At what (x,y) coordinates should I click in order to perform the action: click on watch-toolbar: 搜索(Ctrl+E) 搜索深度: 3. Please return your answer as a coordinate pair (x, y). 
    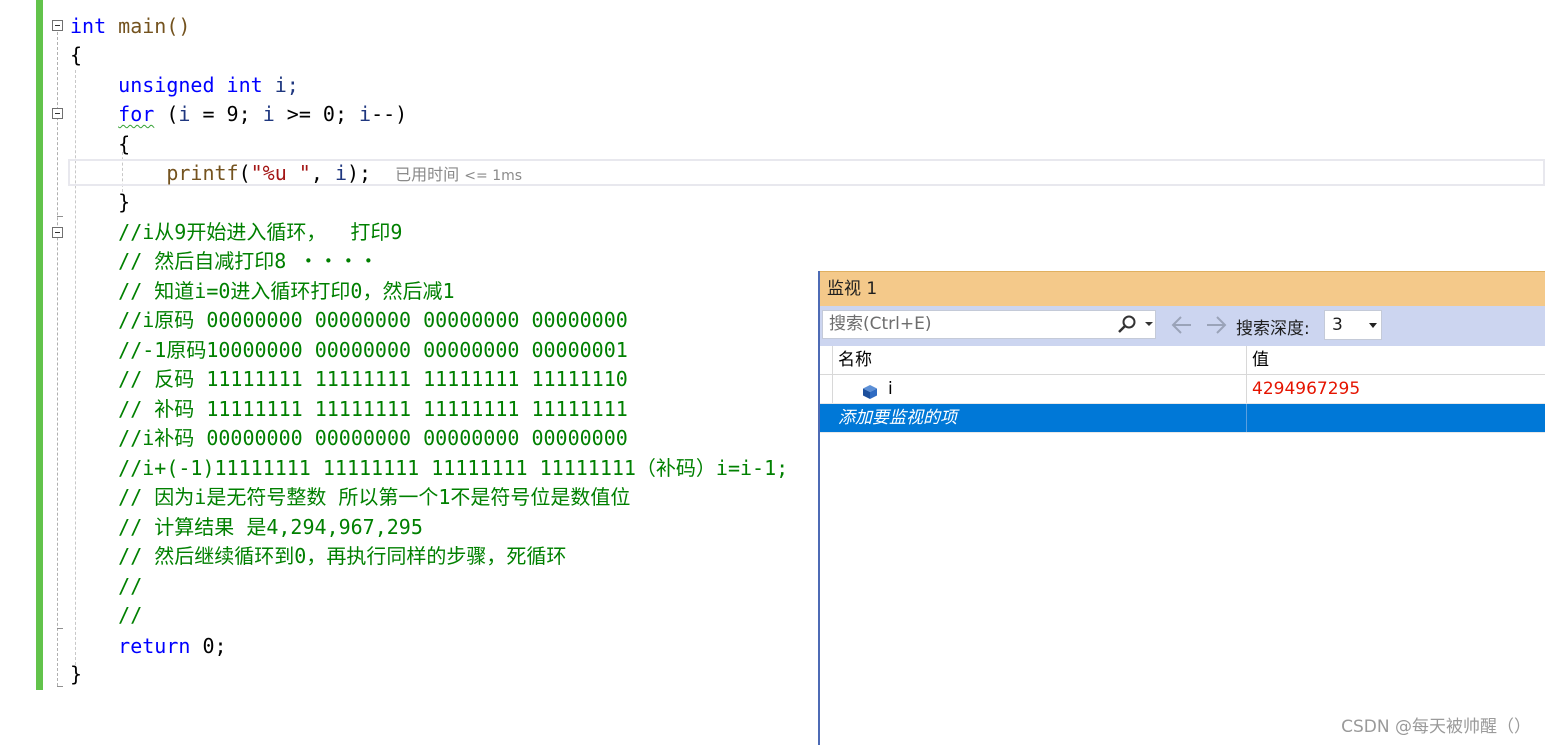
    Looking at the image, I should click on (1182, 326).